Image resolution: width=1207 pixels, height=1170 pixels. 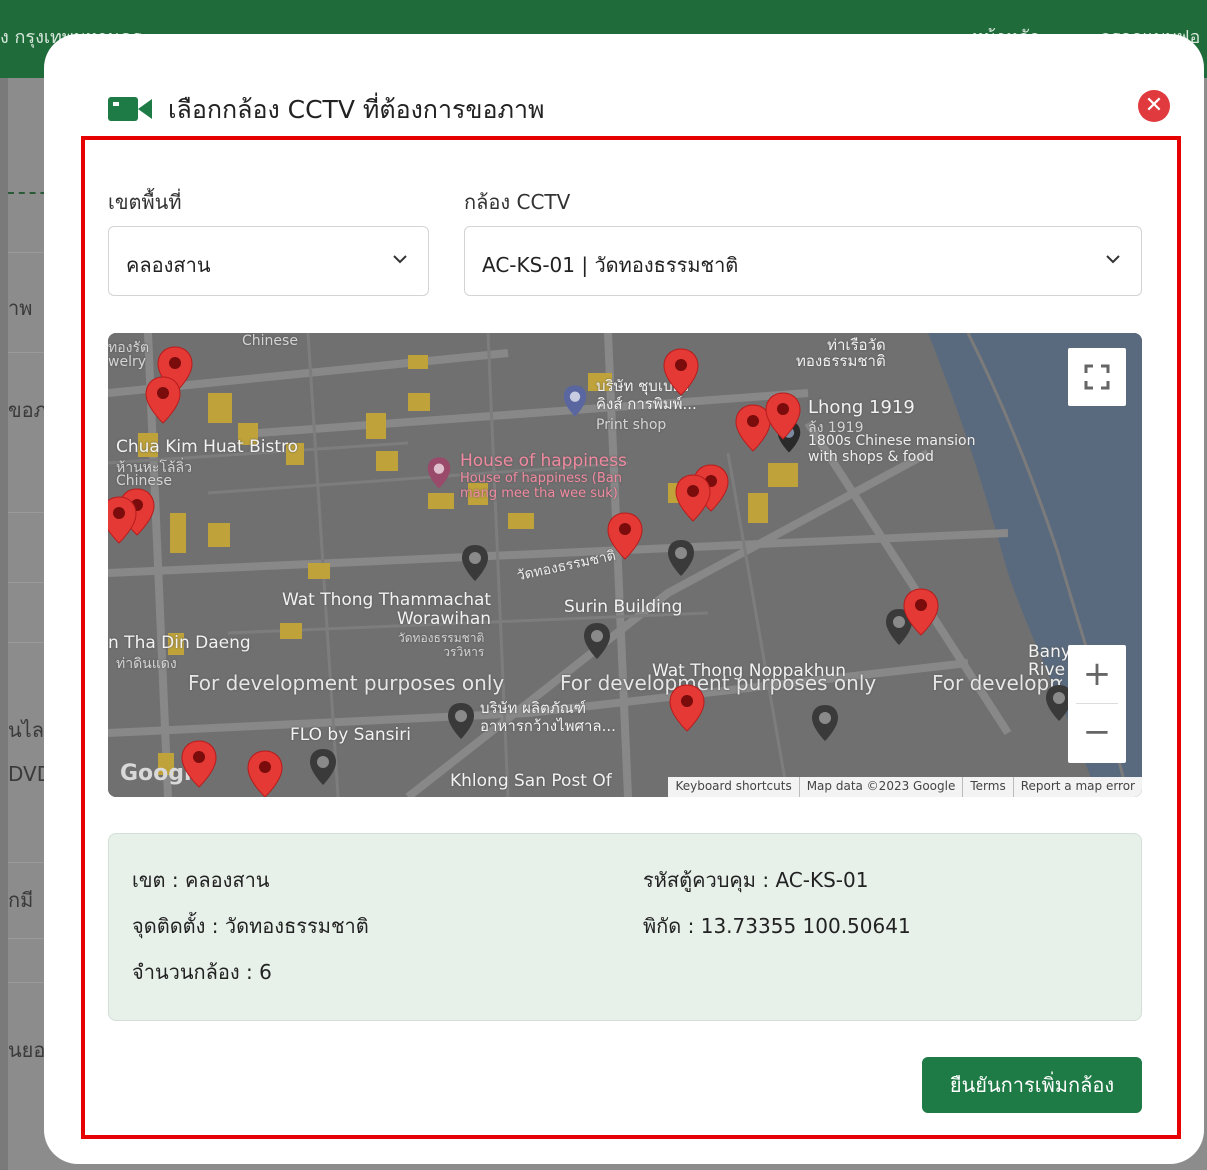 What do you see at coordinates (21, 900) in the screenshot?
I see `background-text: กมี` at bounding box center [21, 900].